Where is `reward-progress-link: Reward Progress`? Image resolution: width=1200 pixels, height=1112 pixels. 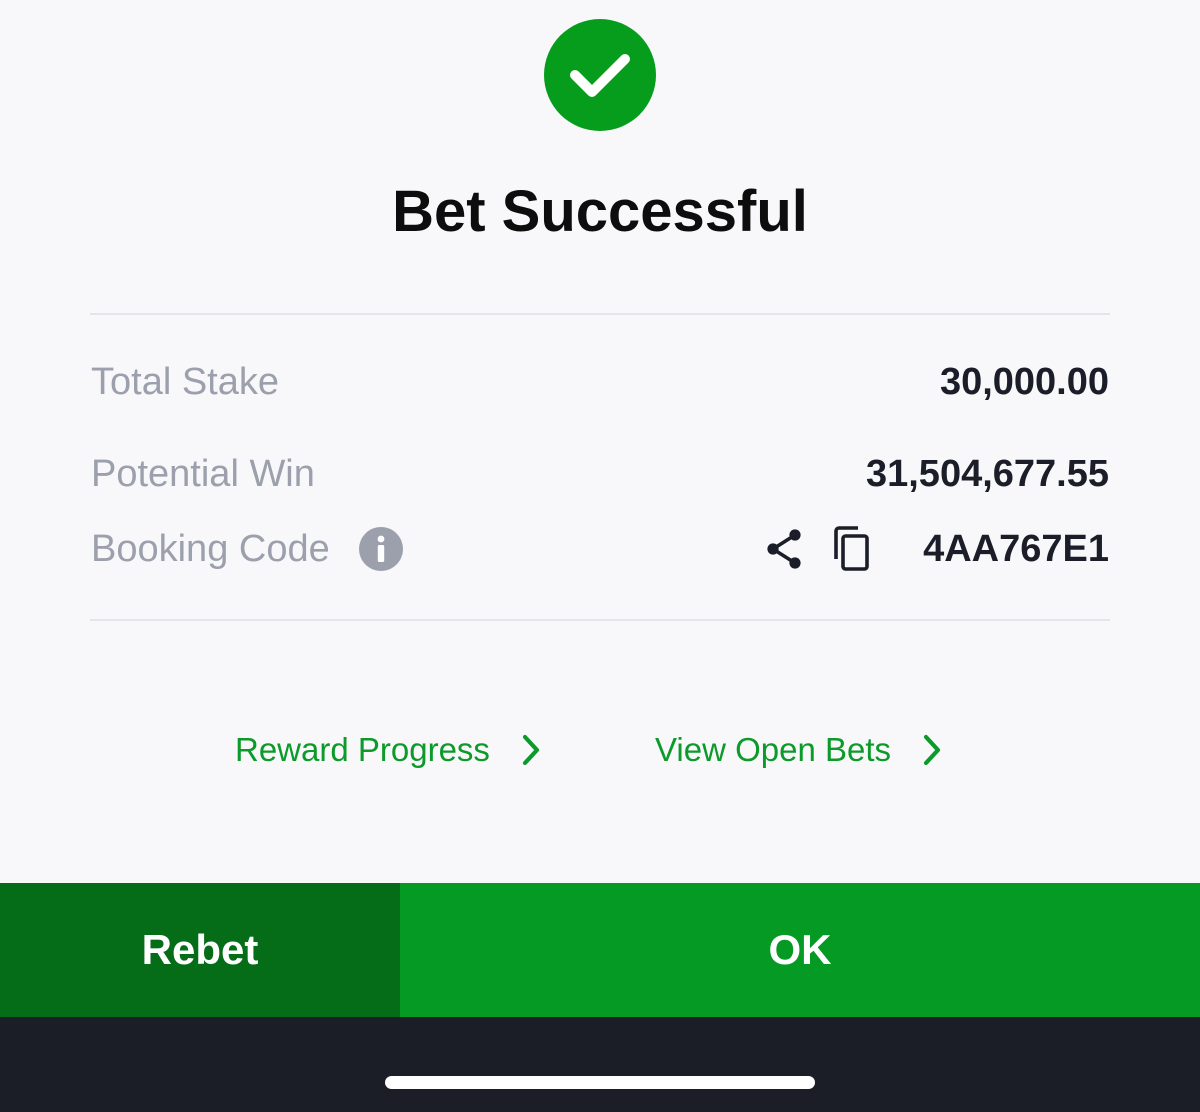
reward-progress-link: Reward Progress is located at coordinates (388, 750).